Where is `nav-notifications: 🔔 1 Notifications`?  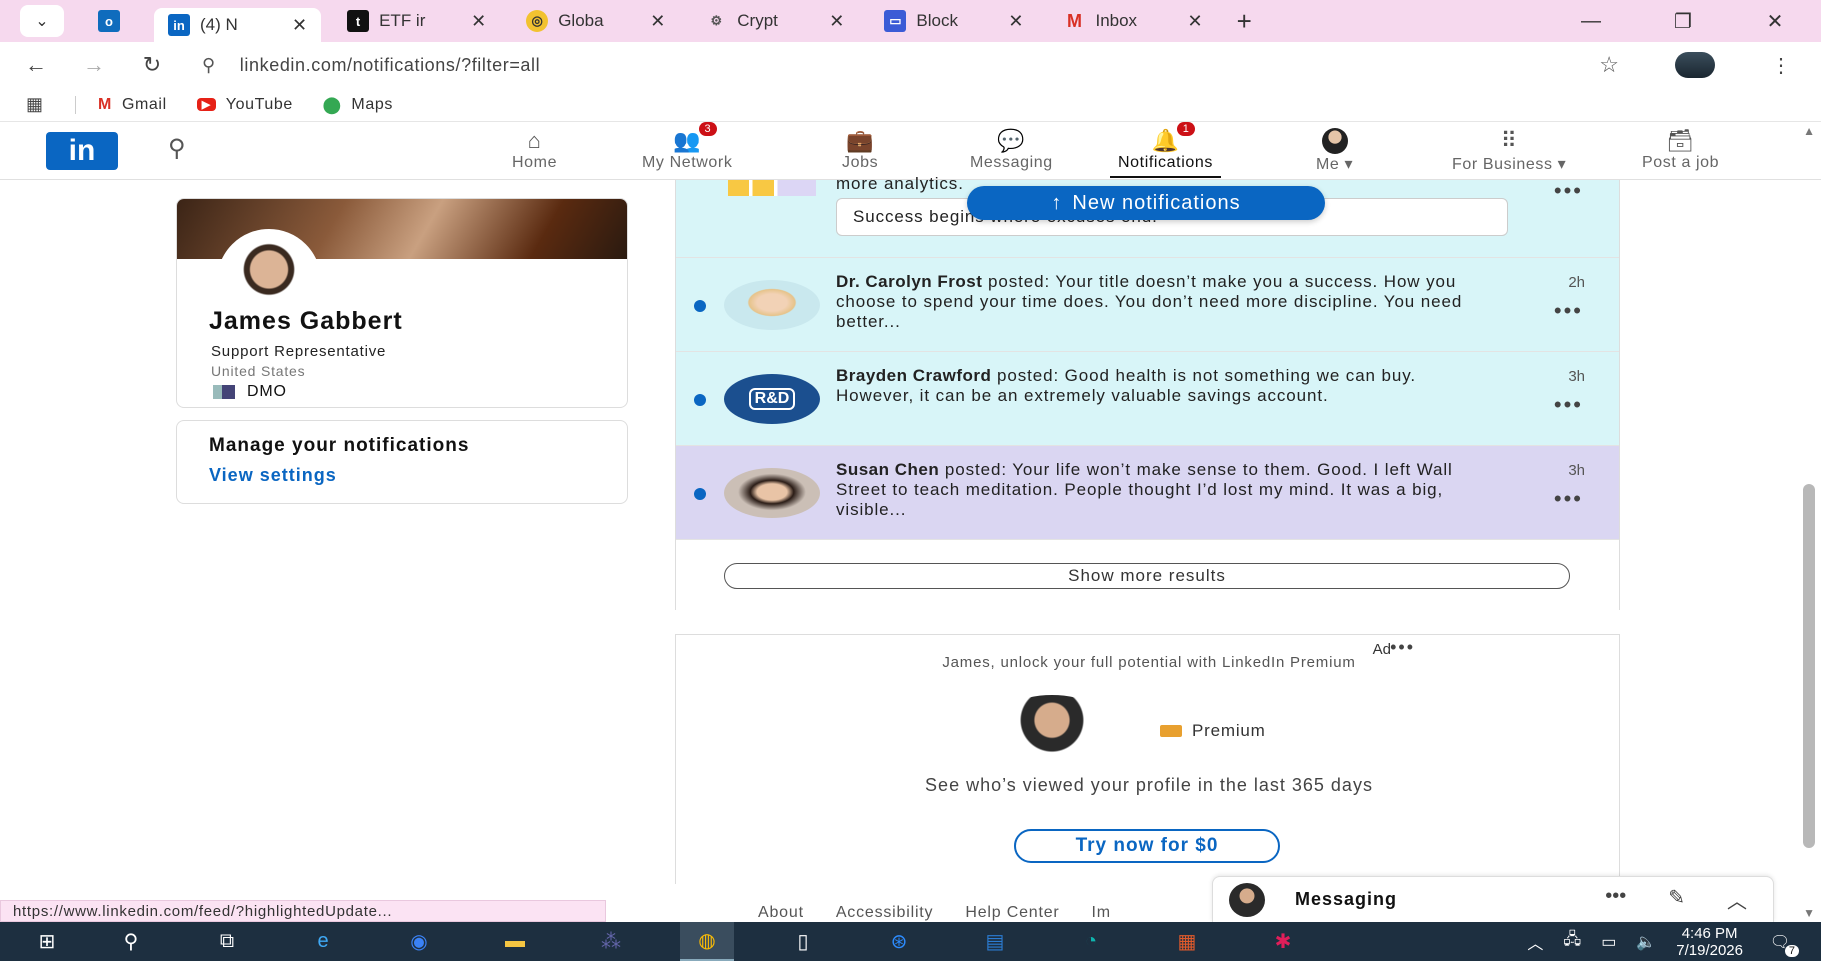 nav-notifications: 🔔 1 Notifications is located at coordinates (1165, 150).